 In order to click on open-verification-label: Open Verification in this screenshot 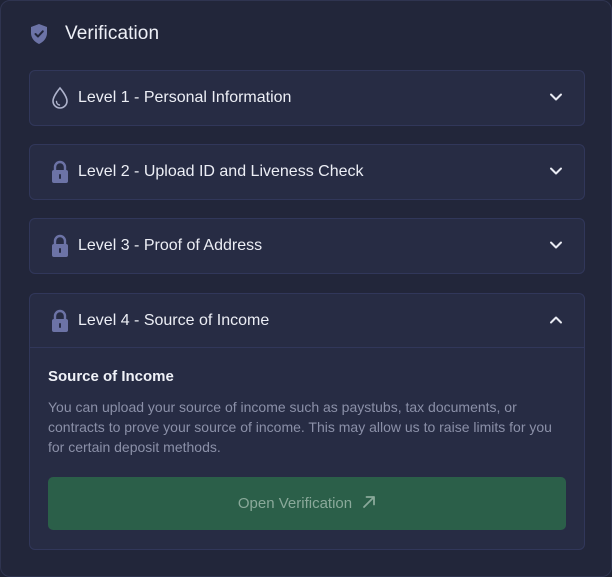, I will do `click(295, 503)`.